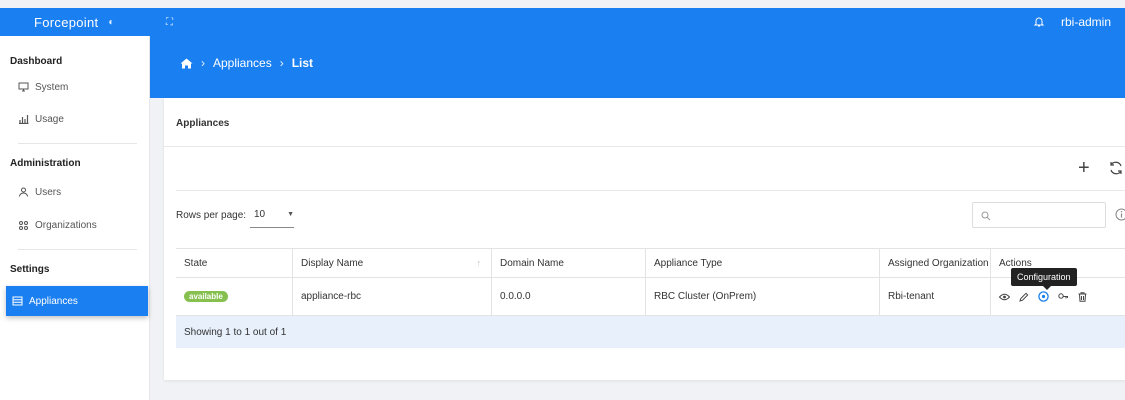  Describe the element at coordinates (391, 263) in the screenshot. I see `column-header-display-name: Display Name ↑` at that location.